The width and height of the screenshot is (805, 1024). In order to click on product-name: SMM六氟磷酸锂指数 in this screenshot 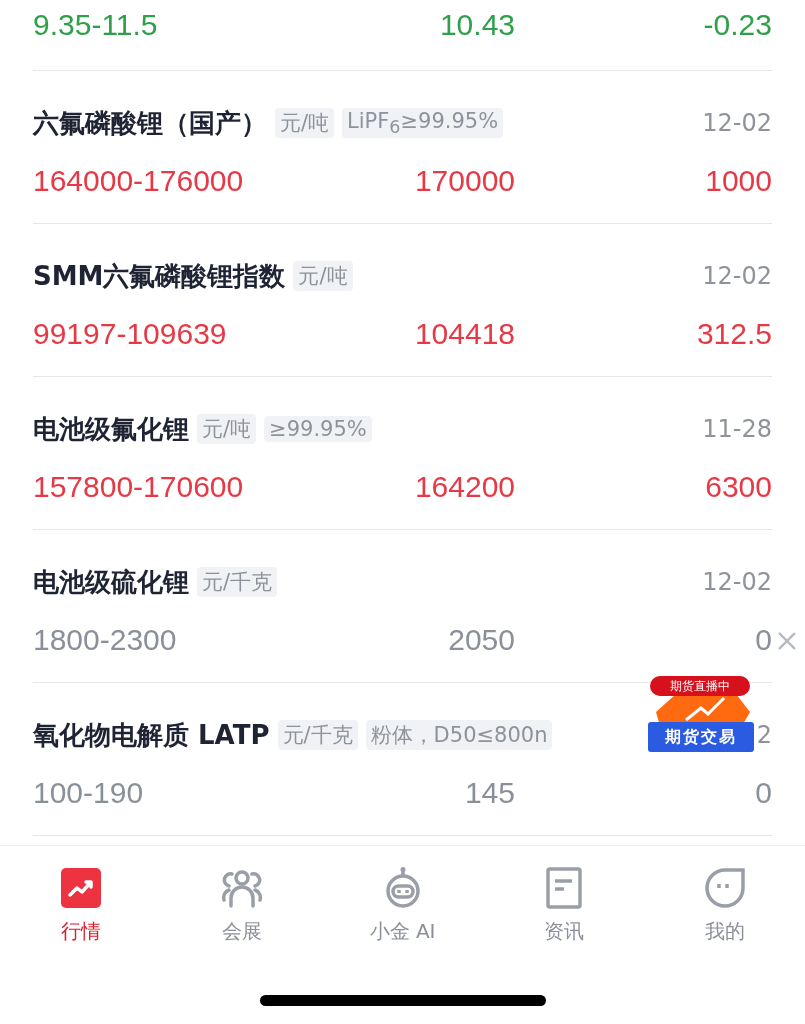, I will do `click(159, 276)`.